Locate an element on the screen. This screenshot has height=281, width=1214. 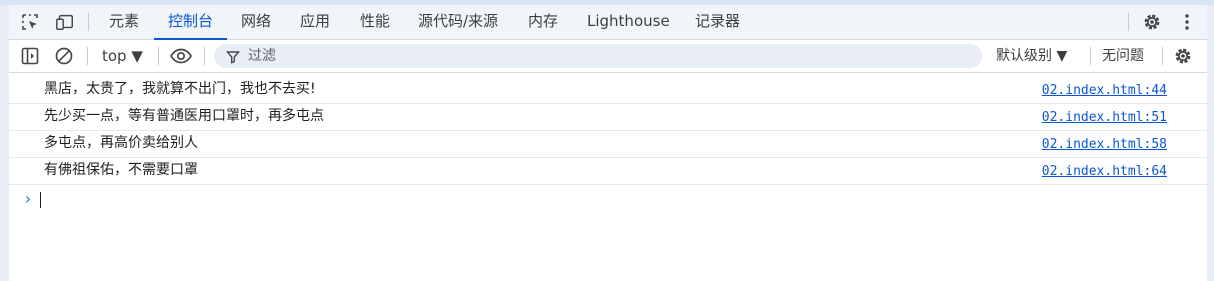
tab-console: 控制台 is located at coordinates (190, 22).